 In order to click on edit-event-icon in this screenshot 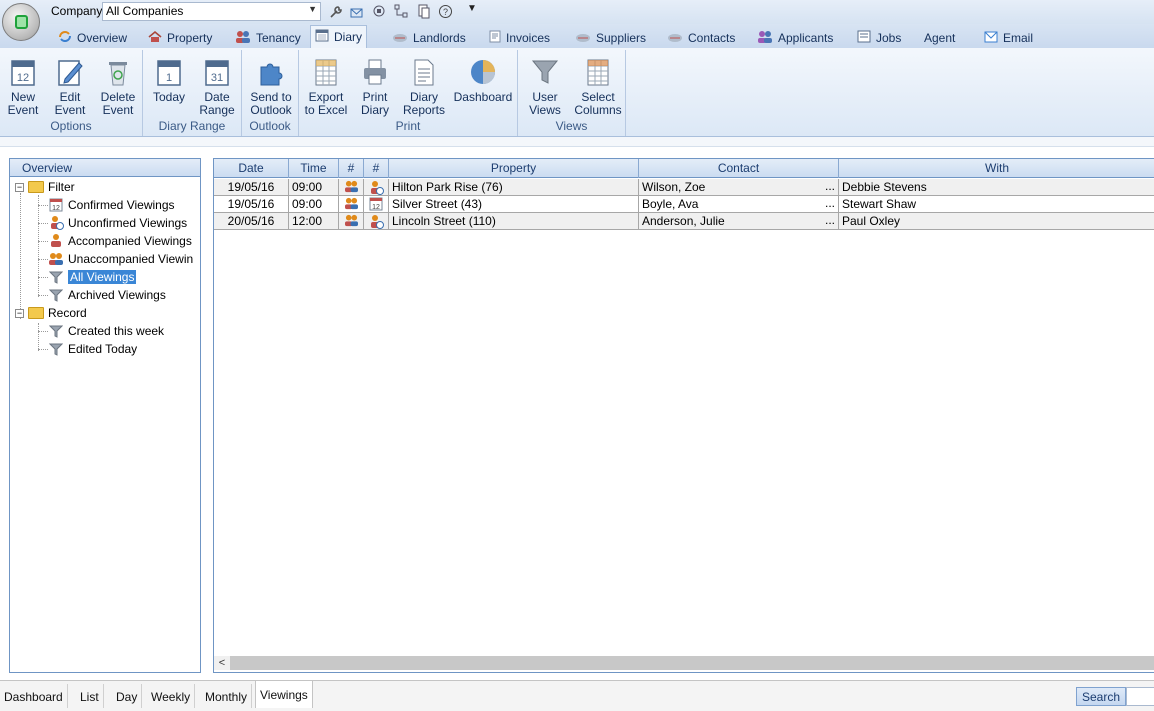, I will do `click(70, 72)`.